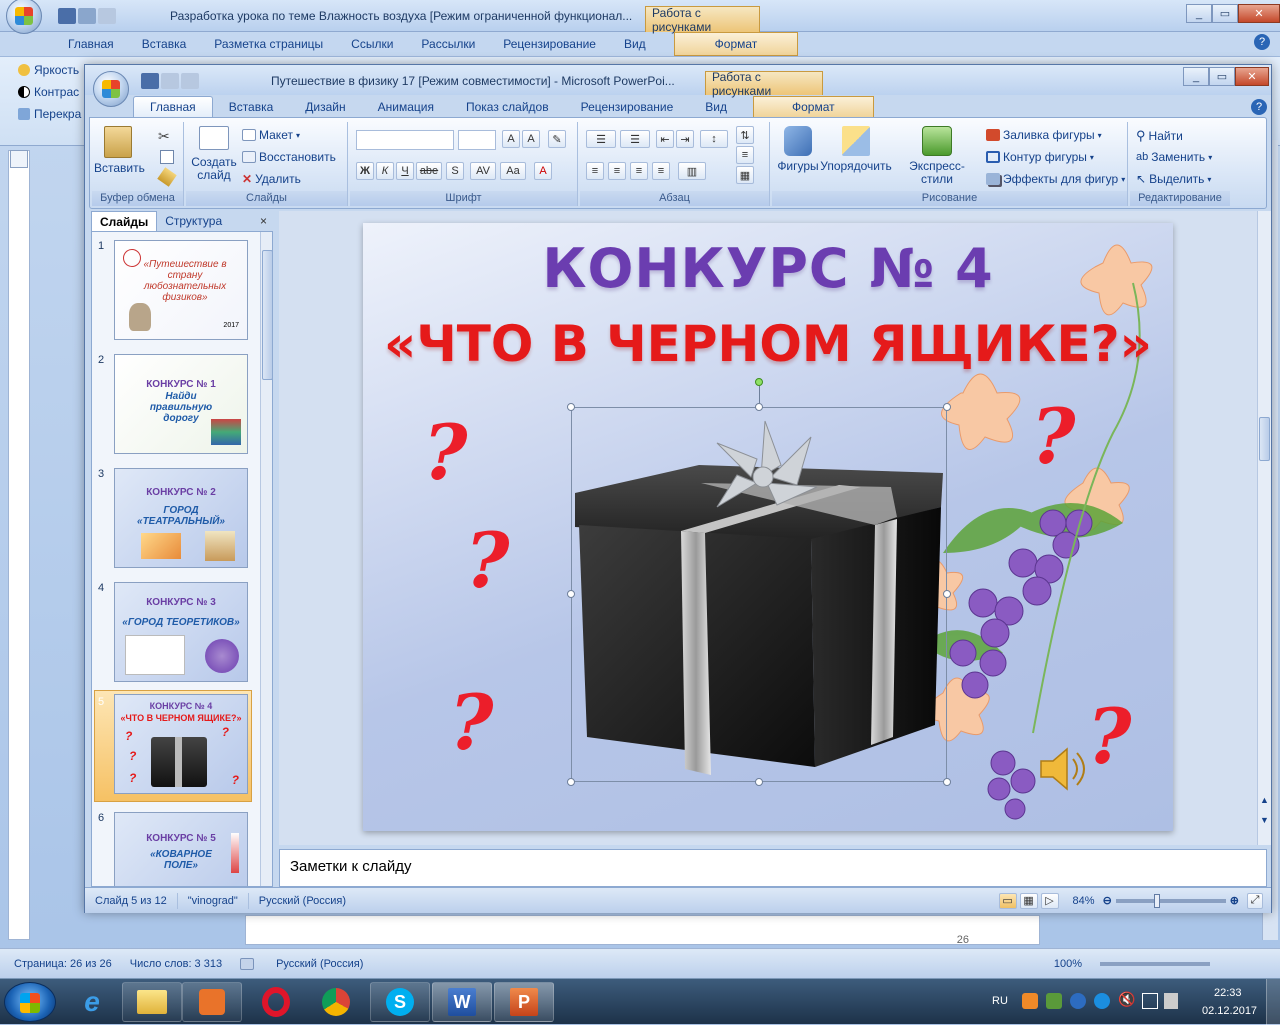  What do you see at coordinates (1049, 900) in the screenshot?
I see `slideshow-view-icon: ▷` at bounding box center [1049, 900].